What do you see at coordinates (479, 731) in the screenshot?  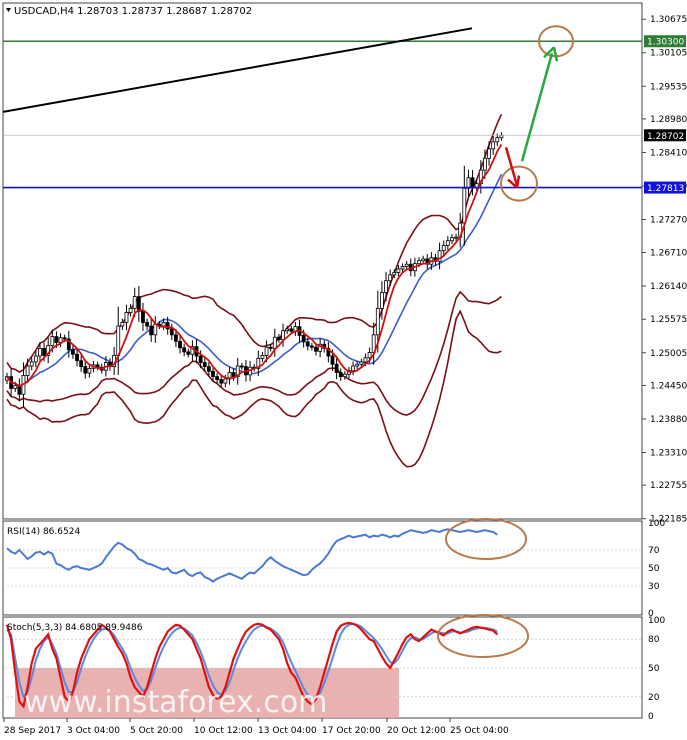 I see `x-tick-label: 25 Oct 04:00` at bounding box center [479, 731].